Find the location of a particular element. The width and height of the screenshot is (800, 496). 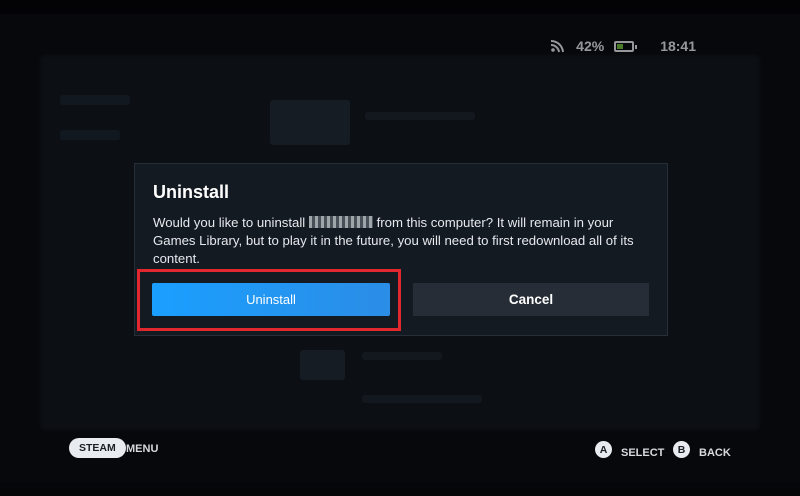

dialog-message-start: Would you like to uninstall is located at coordinates (231, 222).